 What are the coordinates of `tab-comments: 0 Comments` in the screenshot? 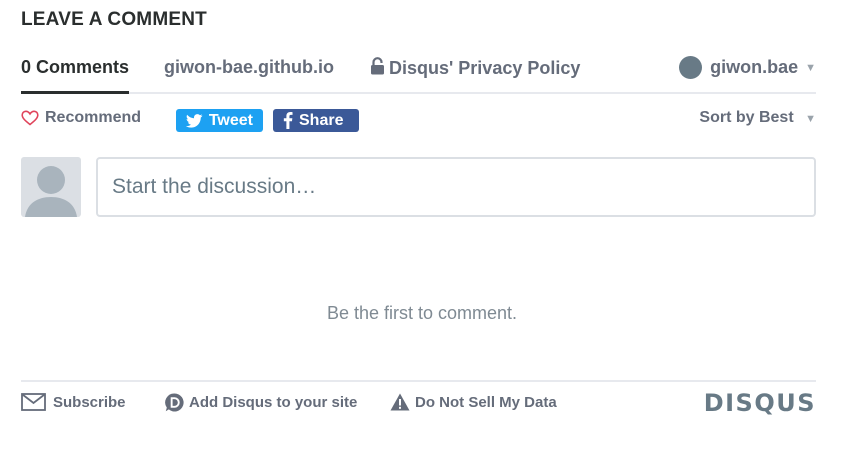 It's located at (75, 74).